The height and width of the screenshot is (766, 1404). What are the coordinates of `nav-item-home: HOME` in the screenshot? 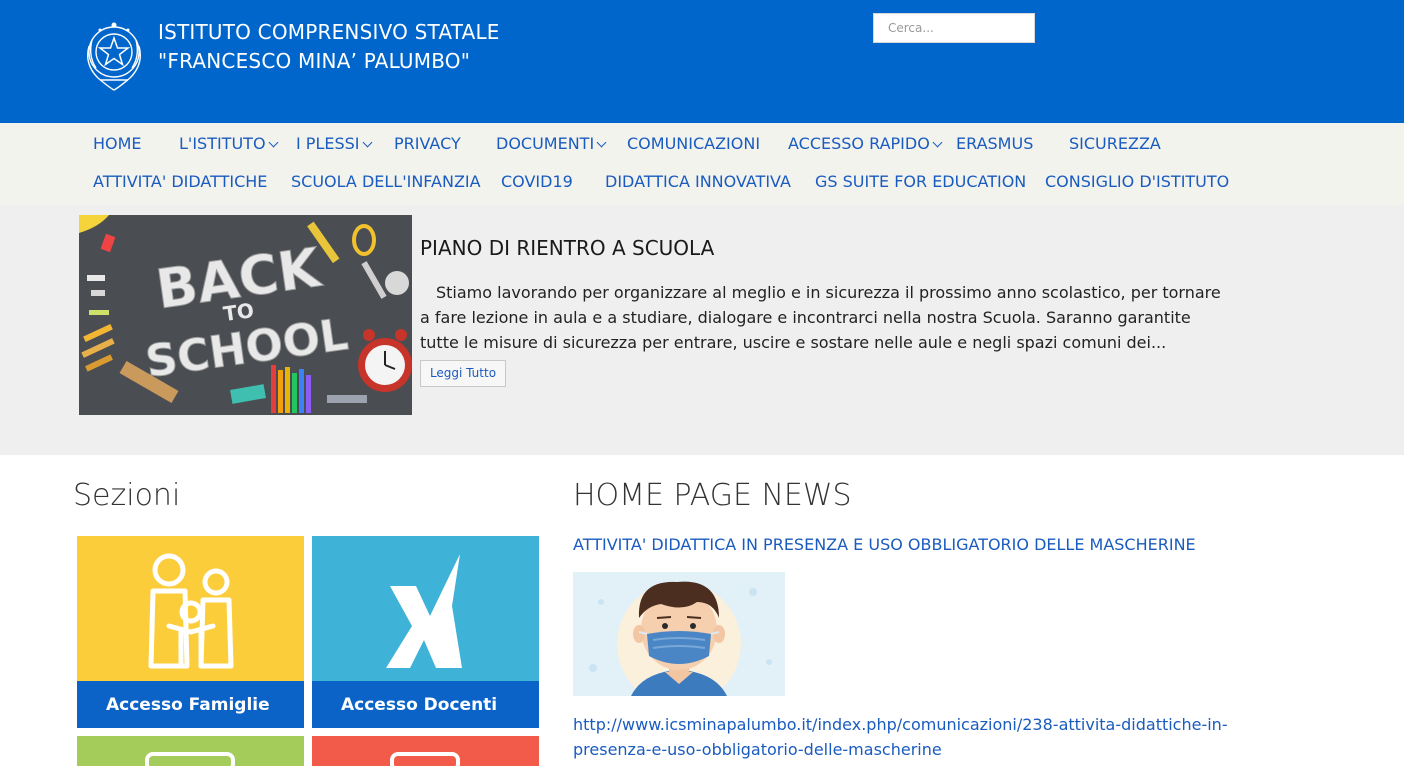 It's located at (117, 143).